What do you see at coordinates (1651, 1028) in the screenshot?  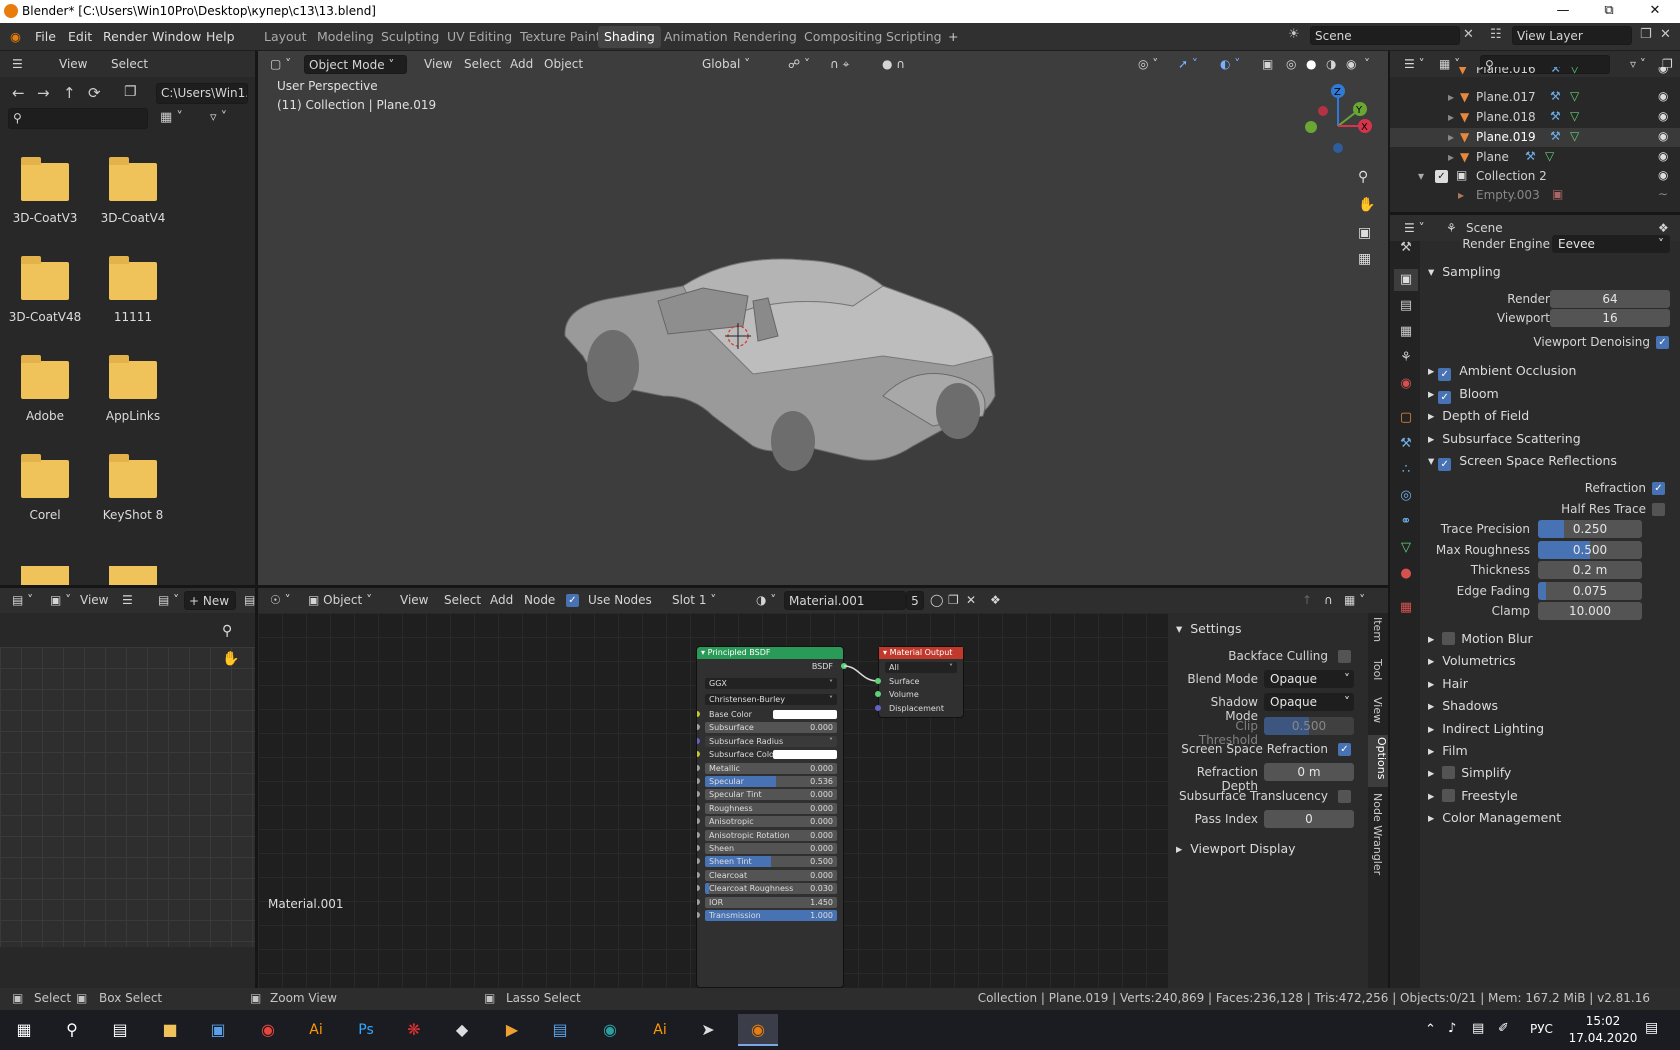 I see `notifications-icon: ▤` at bounding box center [1651, 1028].